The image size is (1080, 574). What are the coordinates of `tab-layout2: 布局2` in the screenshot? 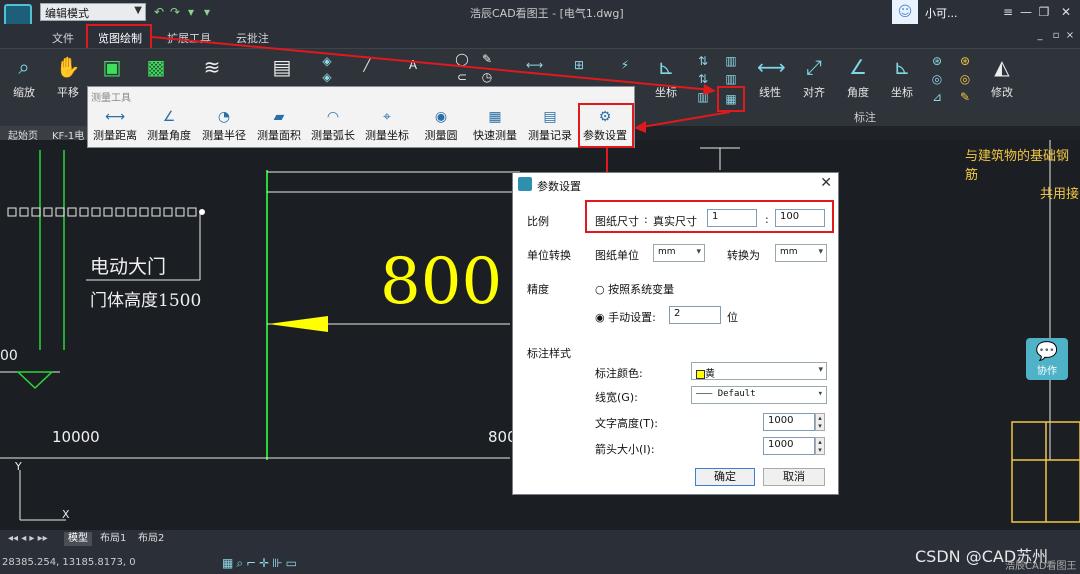 It's located at (151, 539).